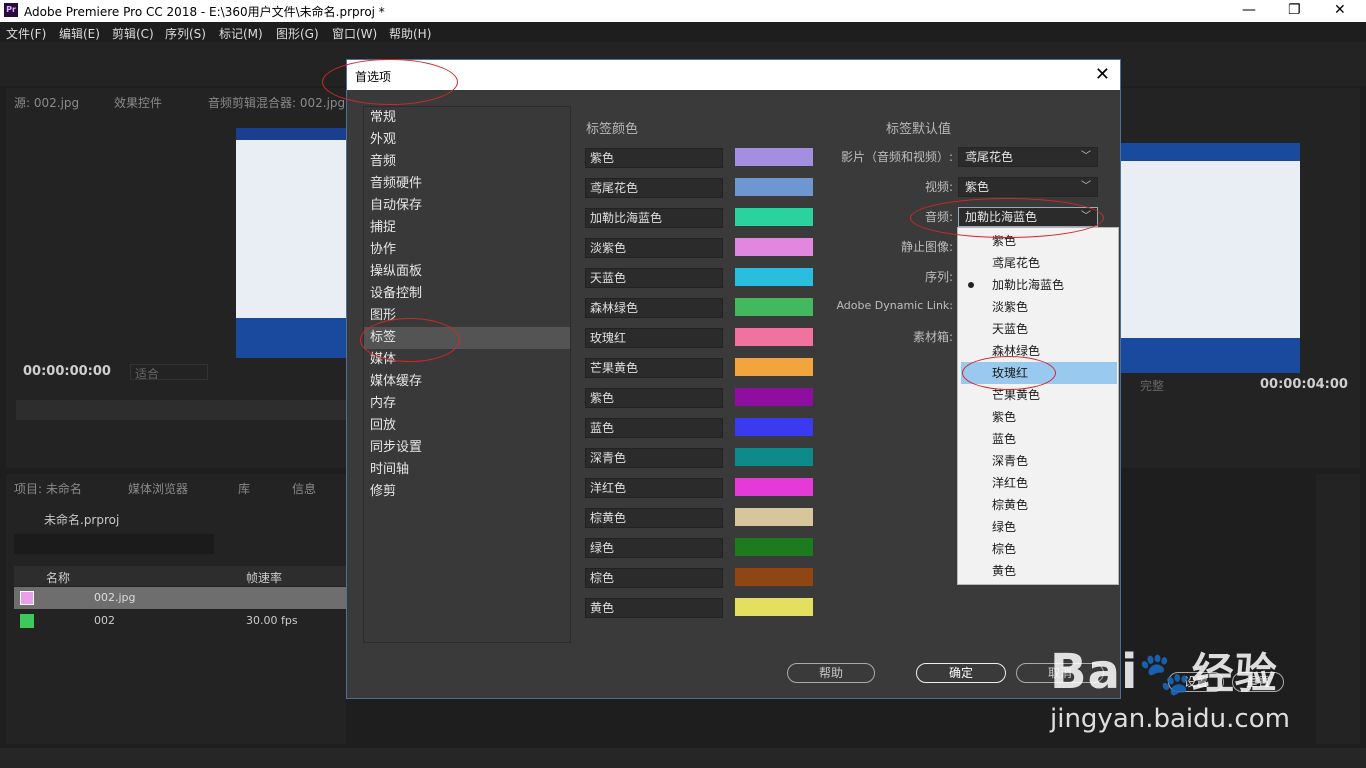 The image size is (1366, 768). Describe the element at coordinates (1038, 571) in the screenshot. I see `dropdown-option: 黄色` at that location.